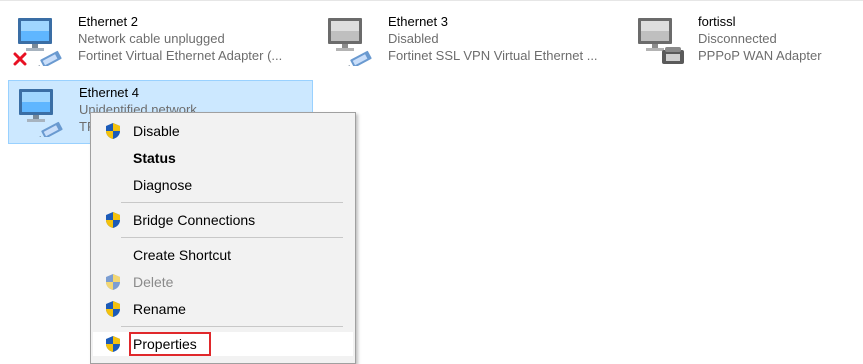 This screenshot has height=364, width=863. What do you see at coordinates (170, 344) in the screenshot?
I see `red-highlight-box` at bounding box center [170, 344].